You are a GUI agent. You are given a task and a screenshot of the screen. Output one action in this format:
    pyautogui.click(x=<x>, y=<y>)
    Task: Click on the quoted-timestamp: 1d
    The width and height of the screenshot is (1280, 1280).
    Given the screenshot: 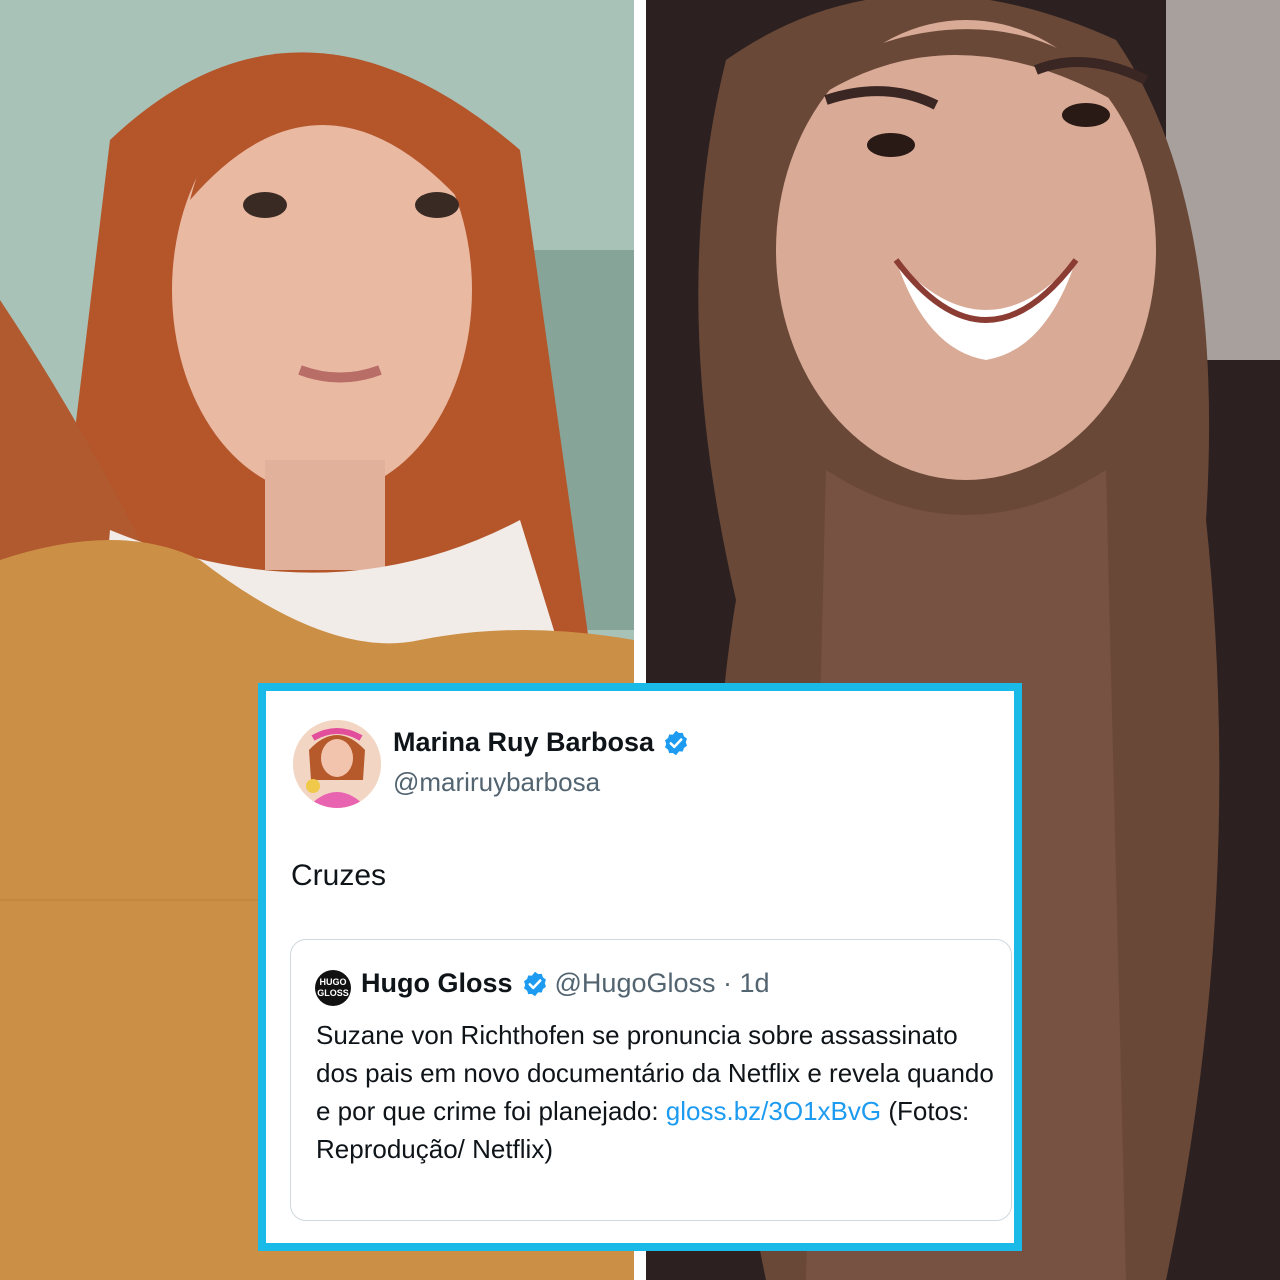 What is the action you would take?
    pyautogui.click(x=755, y=983)
    